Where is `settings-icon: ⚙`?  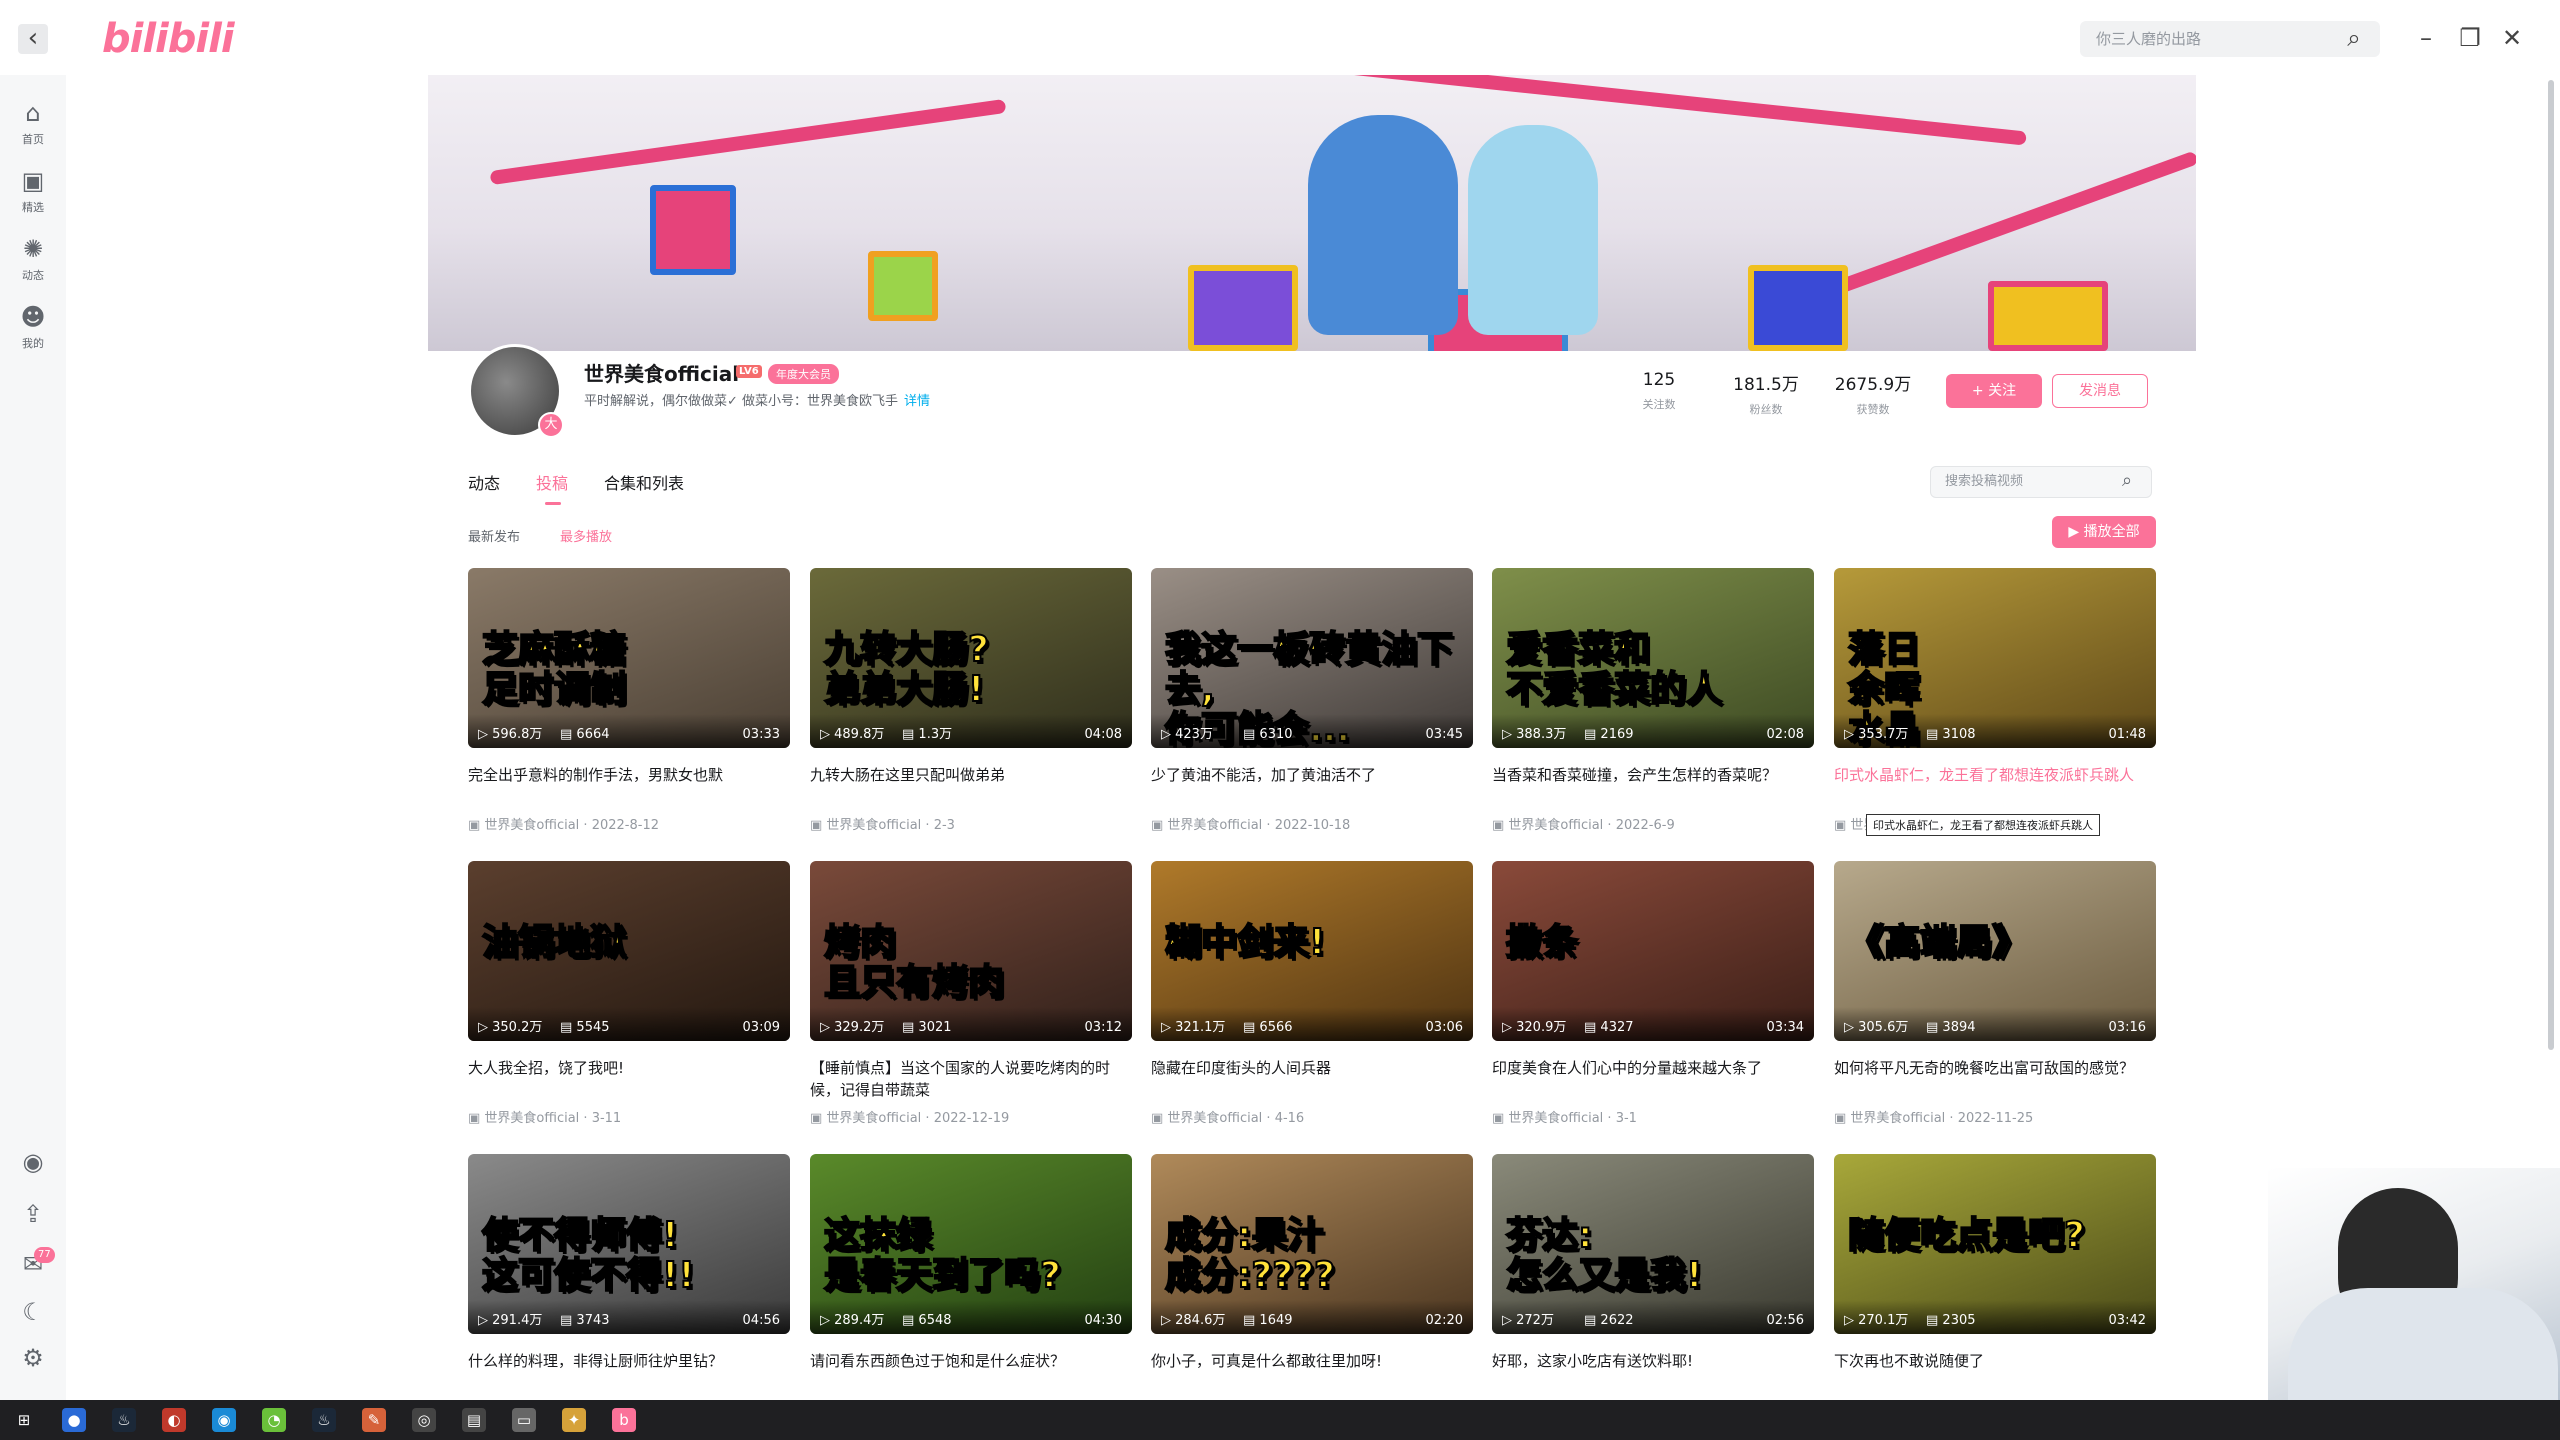
settings-icon: ⚙ is located at coordinates (33, 1358).